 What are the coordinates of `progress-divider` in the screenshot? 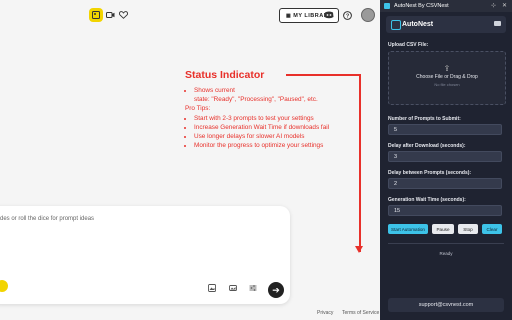 It's located at (446, 243).